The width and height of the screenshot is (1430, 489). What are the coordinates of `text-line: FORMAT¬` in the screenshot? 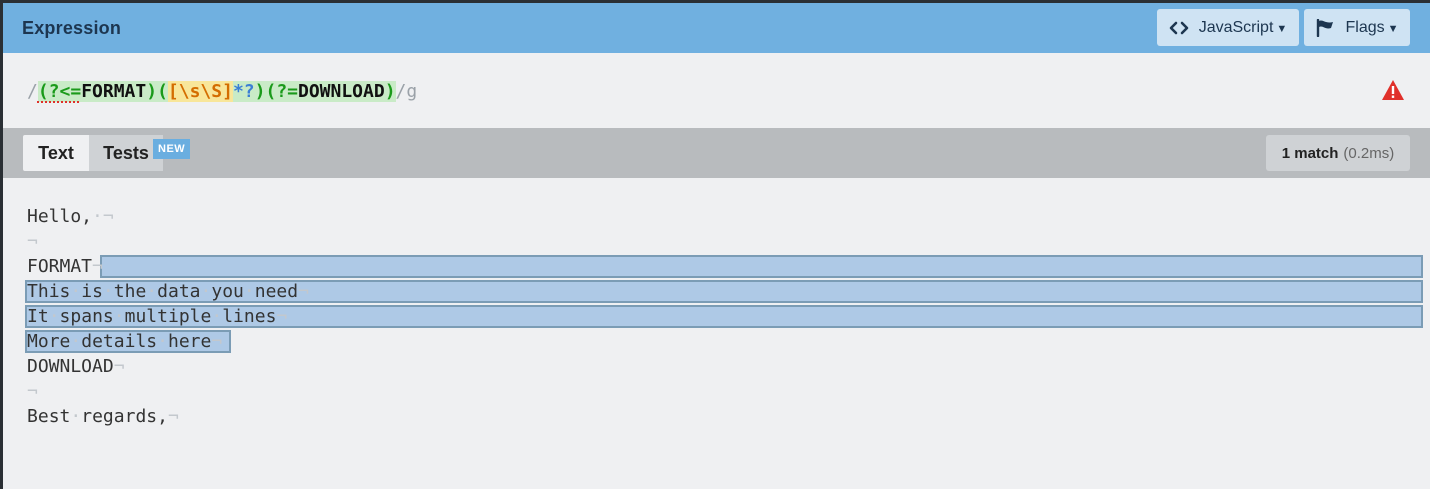 It's located at (65, 266).